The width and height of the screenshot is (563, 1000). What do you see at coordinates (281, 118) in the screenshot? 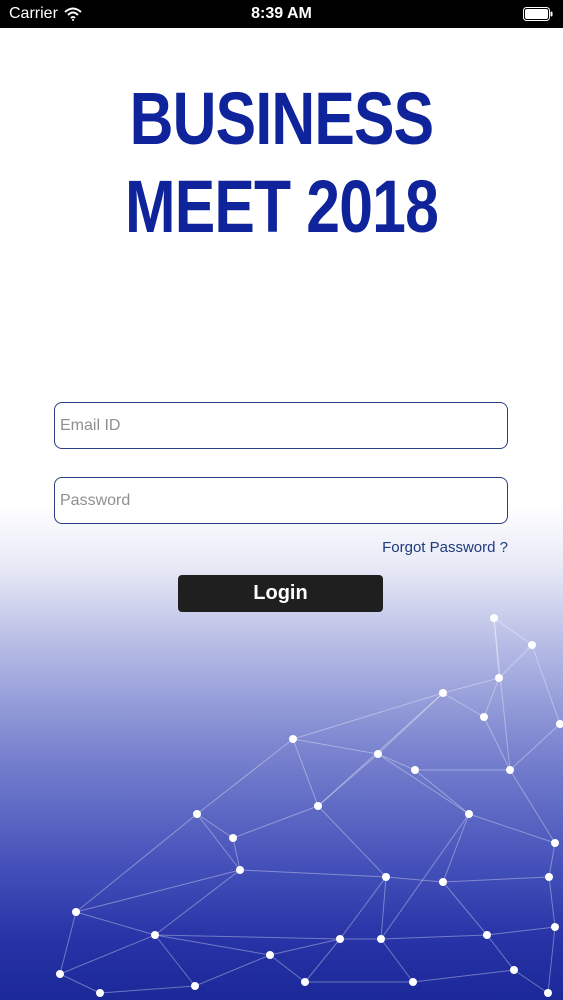
I see `logo-line-1: BUSINESS` at bounding box center [281, 118].